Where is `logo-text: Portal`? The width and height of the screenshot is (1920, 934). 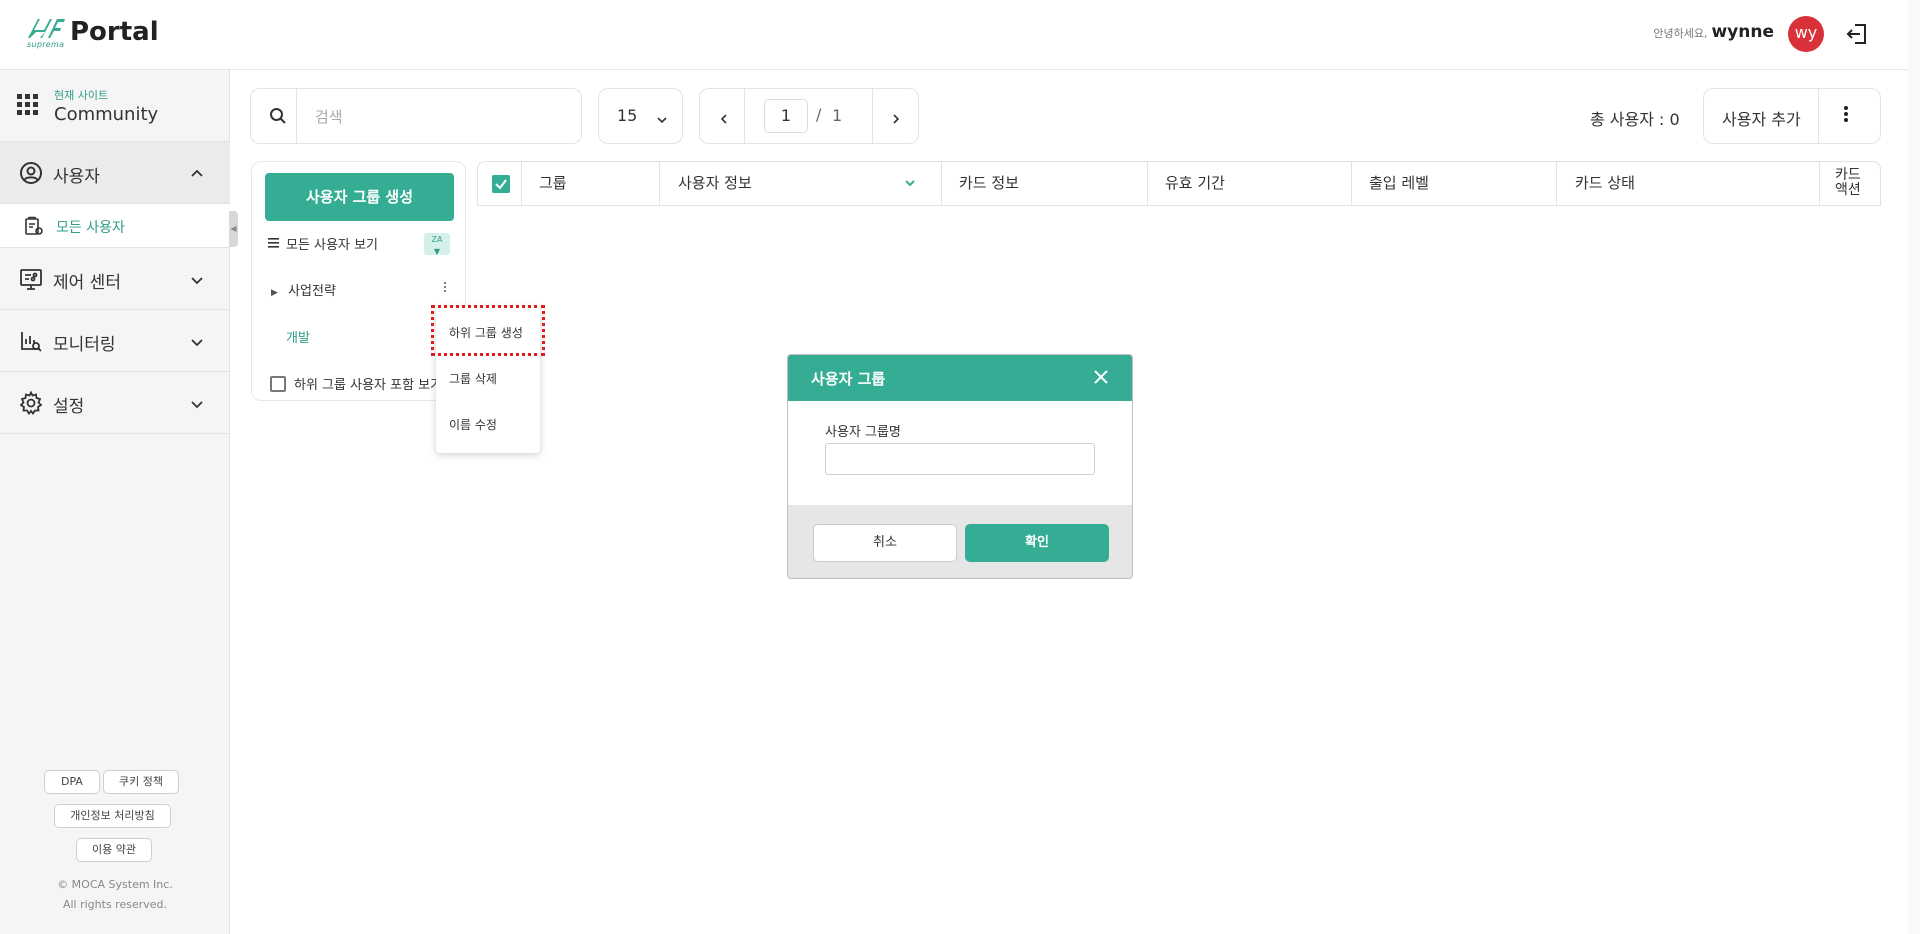 logo-text: Portal is located at coordinates (114, 32).